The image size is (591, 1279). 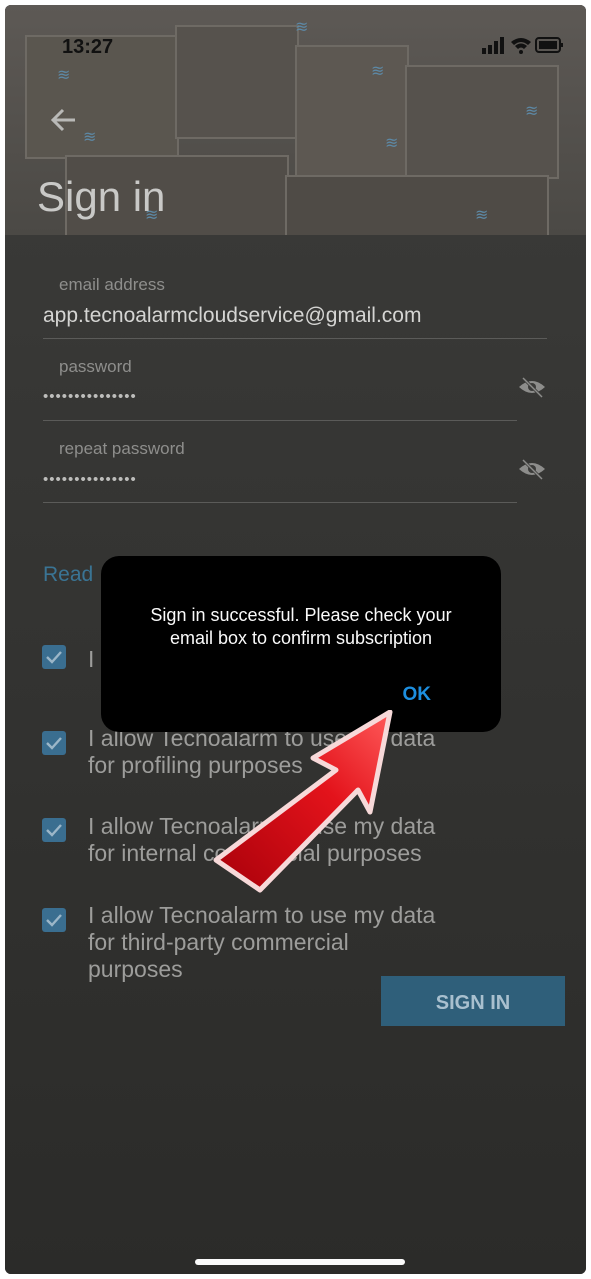 What do you see at coordinates (303, 801) in the screenshot?
I see `red-pointer-arrow-icon` at bounding box center [303, 801].